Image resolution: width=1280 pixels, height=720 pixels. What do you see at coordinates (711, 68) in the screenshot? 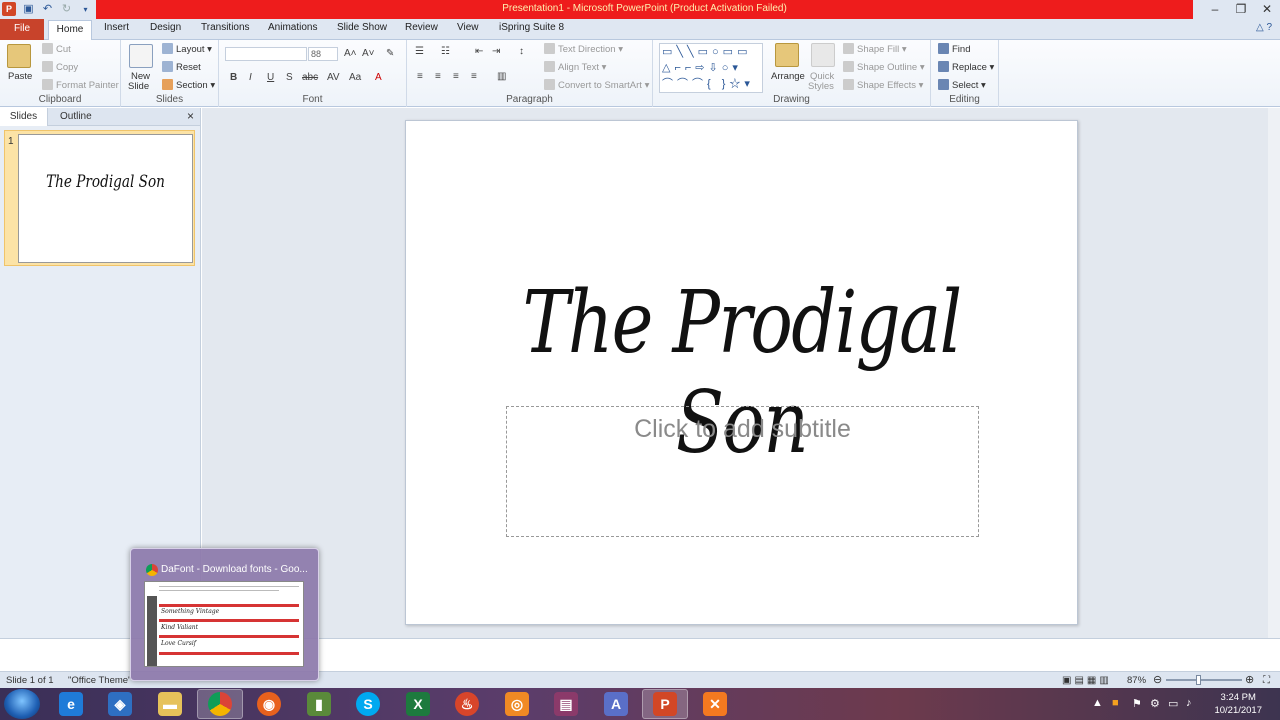
I see `shapes-gallery: ▭╲╲▭○▭▭ △⌐⌐⇨⇩○▾ ⌒⌒⌒{ }☆▾` at bounding box center [711, 68].